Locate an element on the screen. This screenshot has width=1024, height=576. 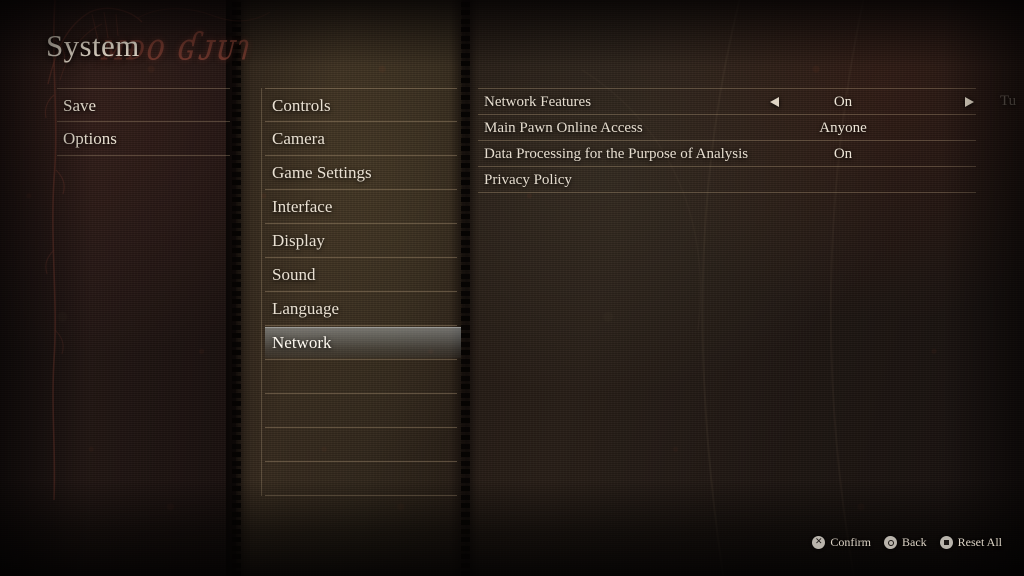
setting-row-privacy-policy: Privacy Policy is located at coordinates (727, 180).